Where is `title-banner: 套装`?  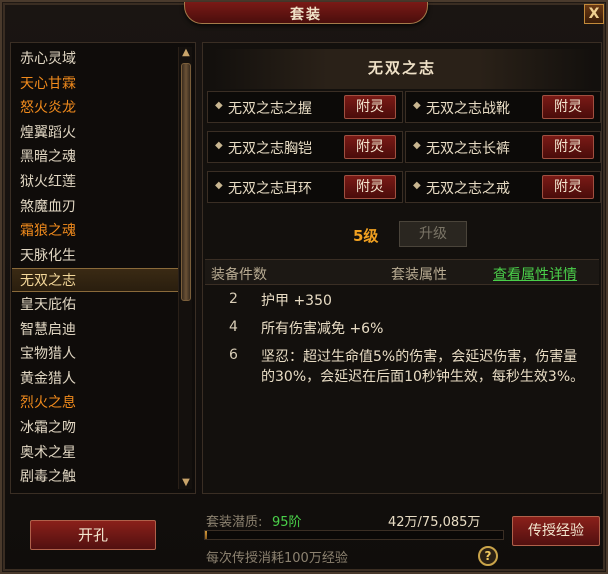
title-banner: 套装 is located at coordinates (306, 13).